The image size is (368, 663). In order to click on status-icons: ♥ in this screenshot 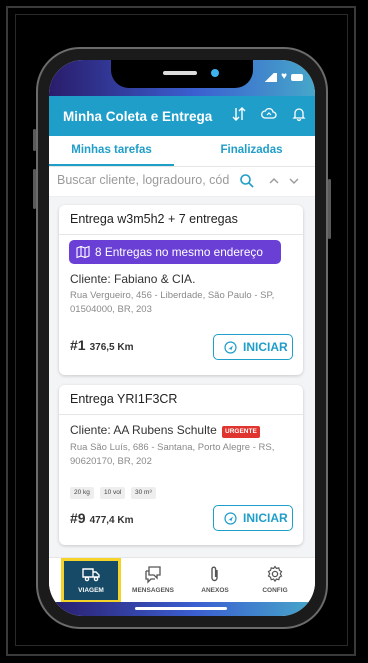, I will do `click(282, 77)`.